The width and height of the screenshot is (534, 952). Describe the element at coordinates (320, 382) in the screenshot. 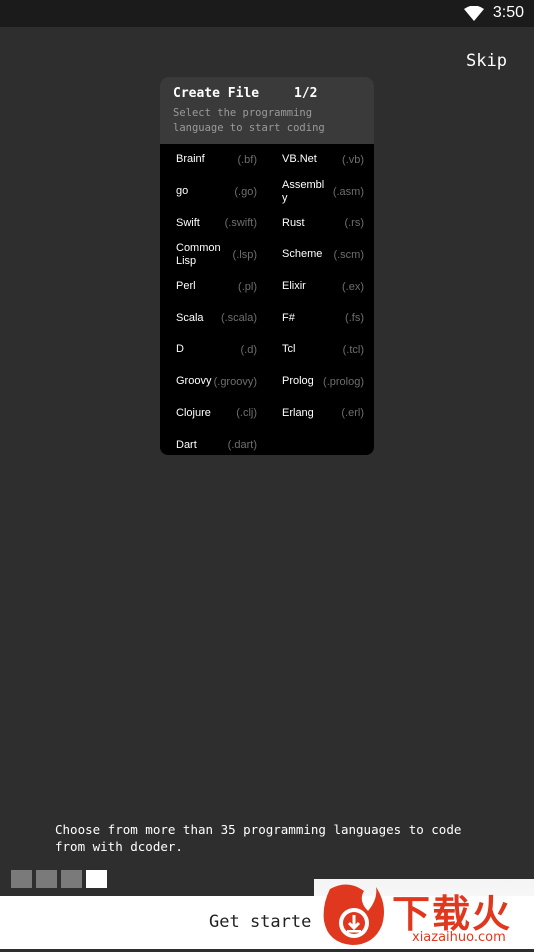

I see `language-item: Prolog (.prolog)` at that location.